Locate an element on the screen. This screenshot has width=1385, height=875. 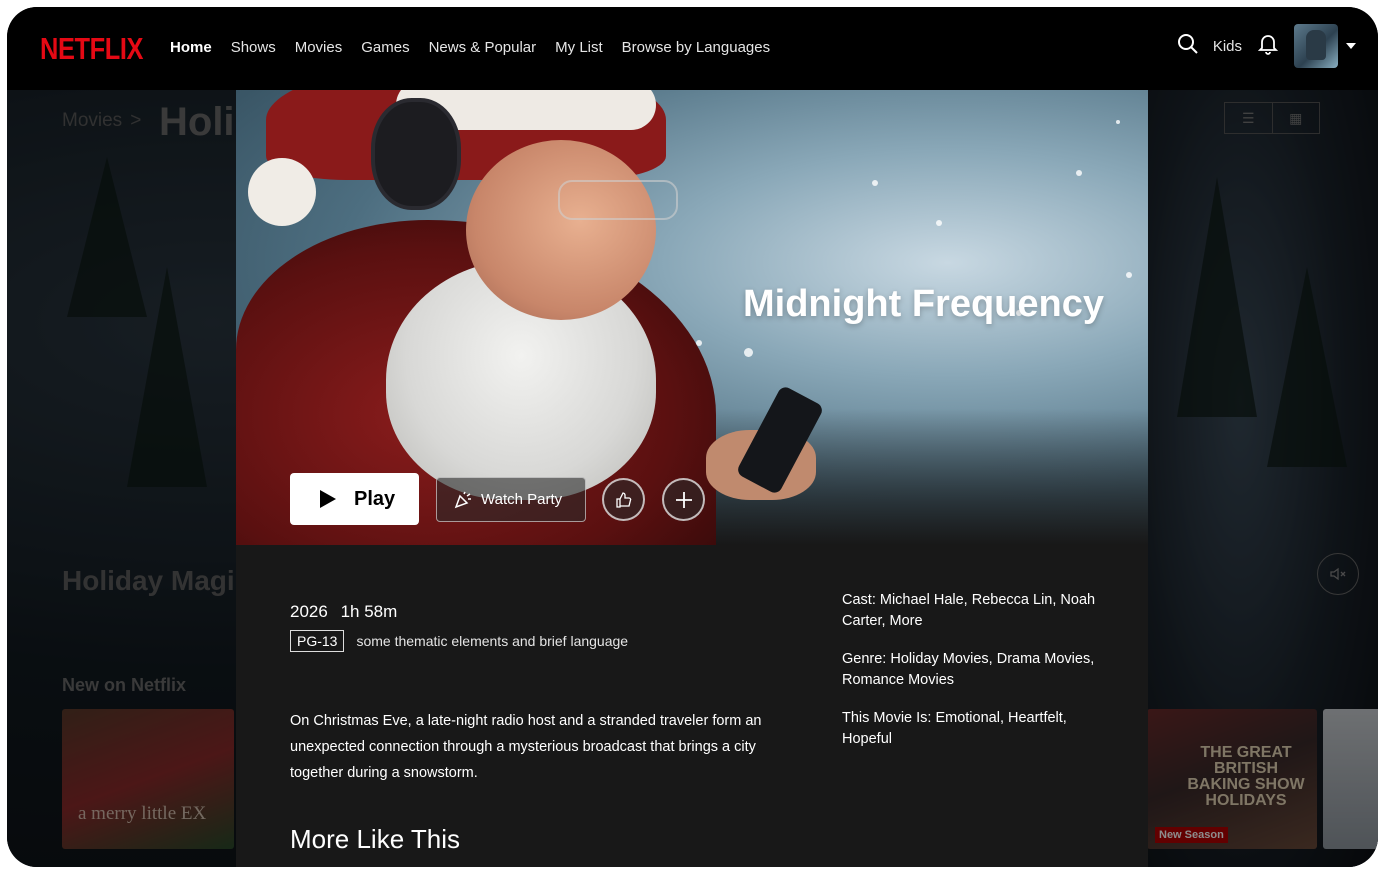
nav-link-browse-languages: Browse by Languages is located at coordinates (696, 47).